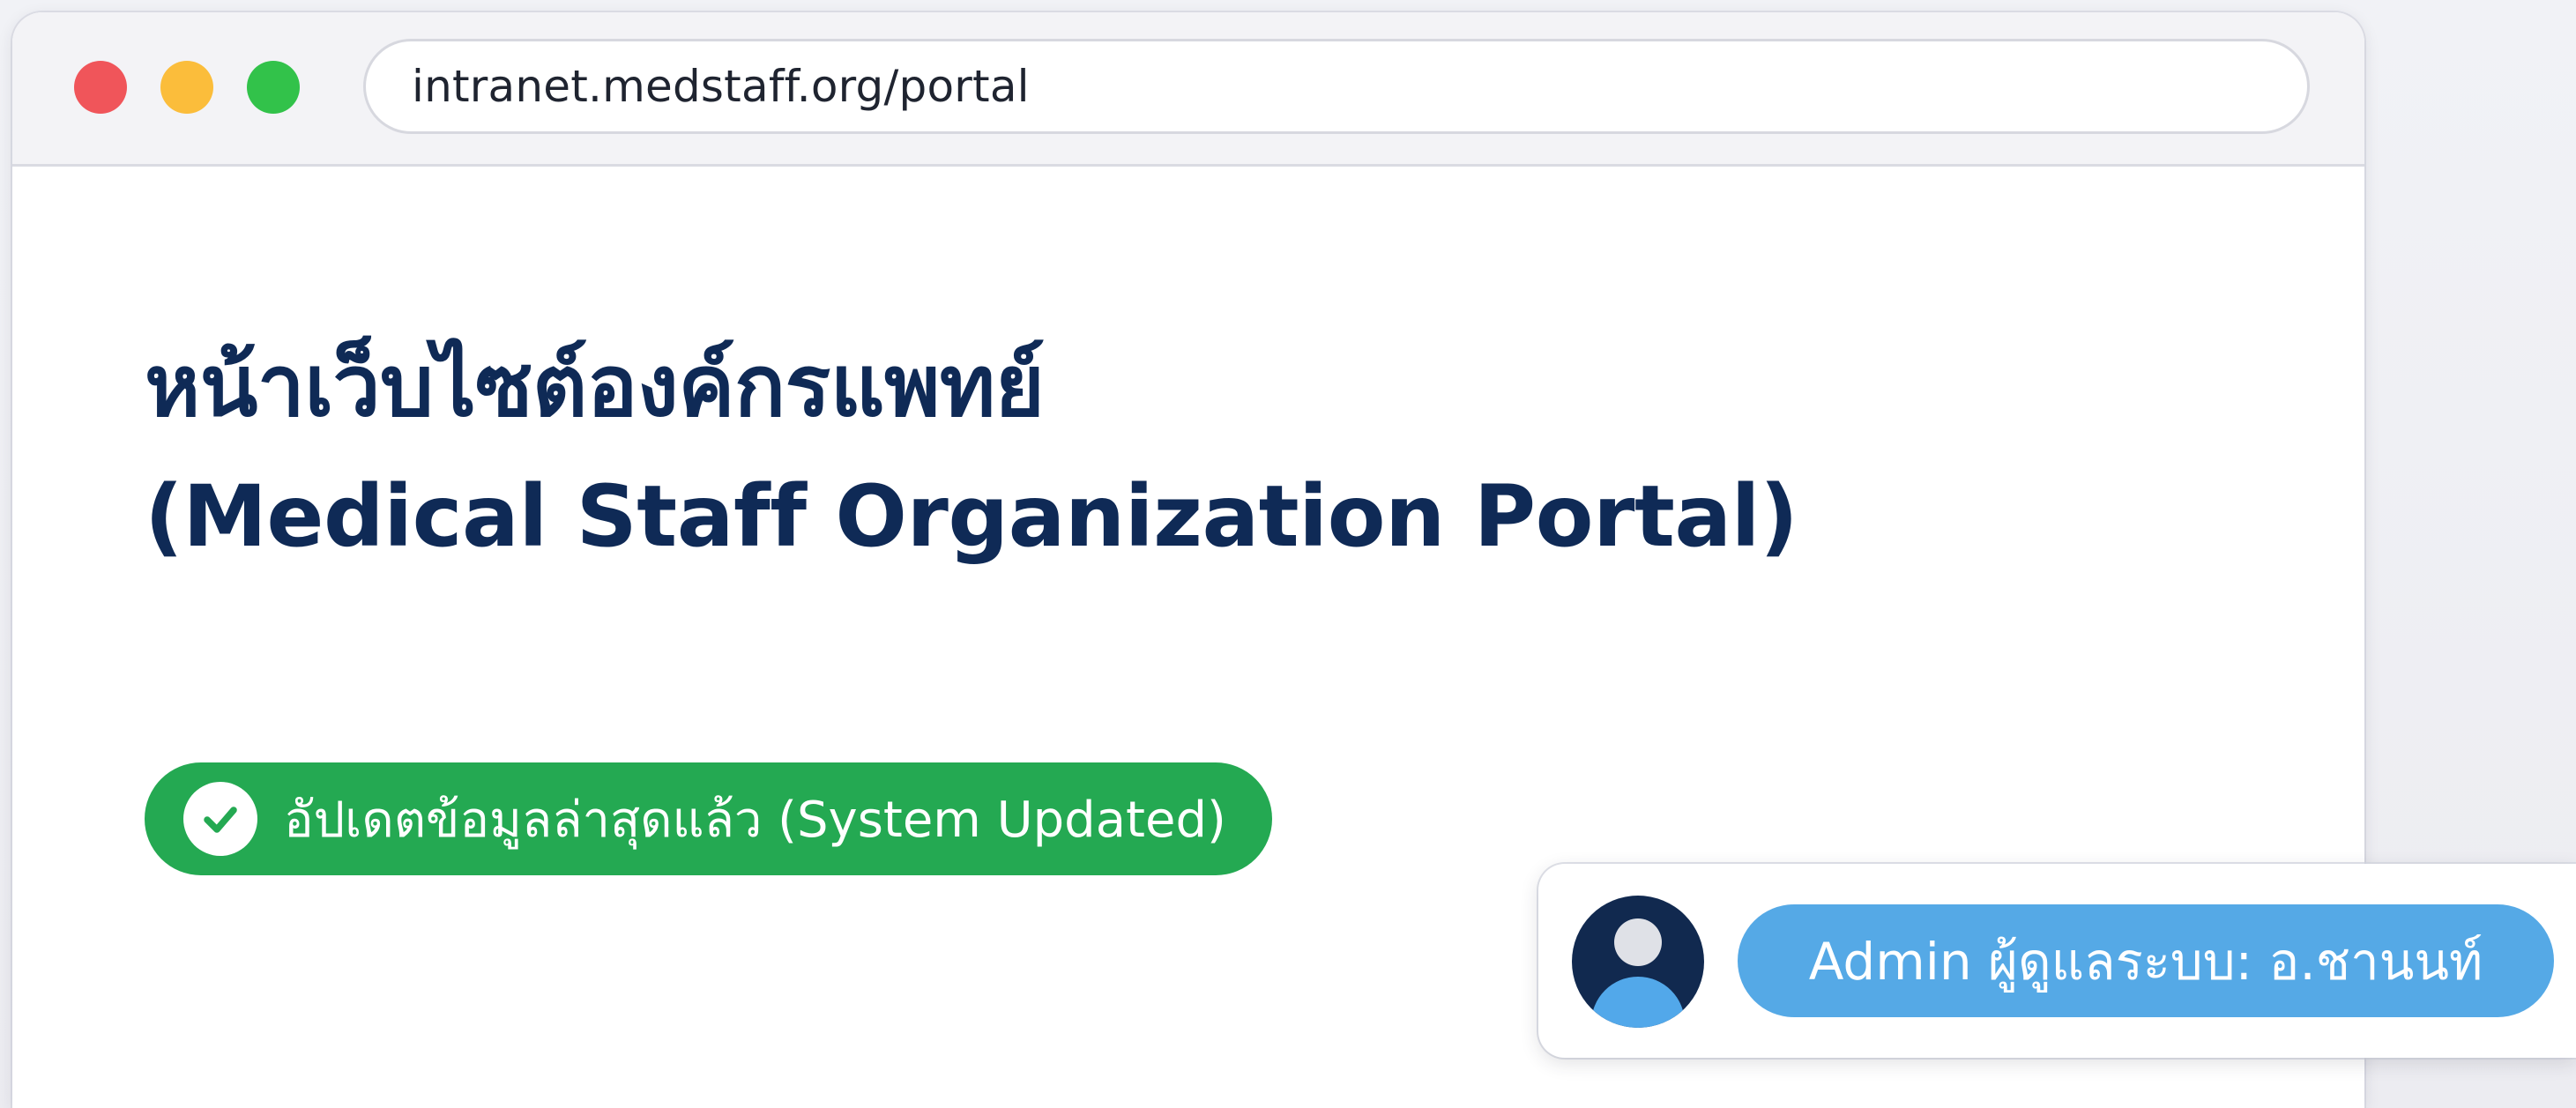 This screenshot has width=2576, height=1108. I want to click on status-text: อัปเดตข้อมูลล่าสุดแล้ว (System Updated), so click(755, 820).